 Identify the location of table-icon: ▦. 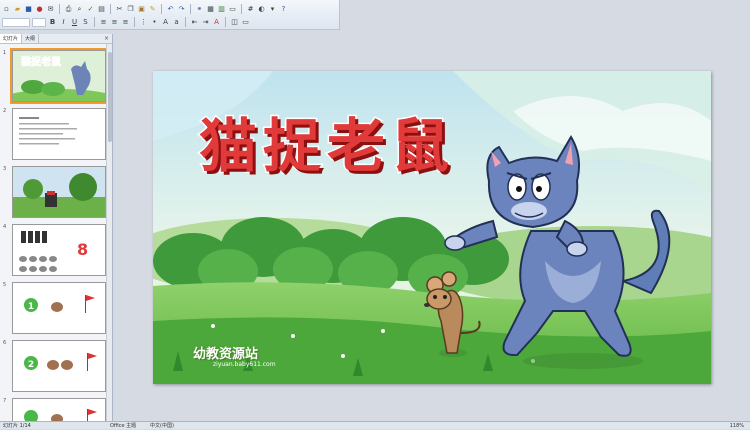
(210, 9).